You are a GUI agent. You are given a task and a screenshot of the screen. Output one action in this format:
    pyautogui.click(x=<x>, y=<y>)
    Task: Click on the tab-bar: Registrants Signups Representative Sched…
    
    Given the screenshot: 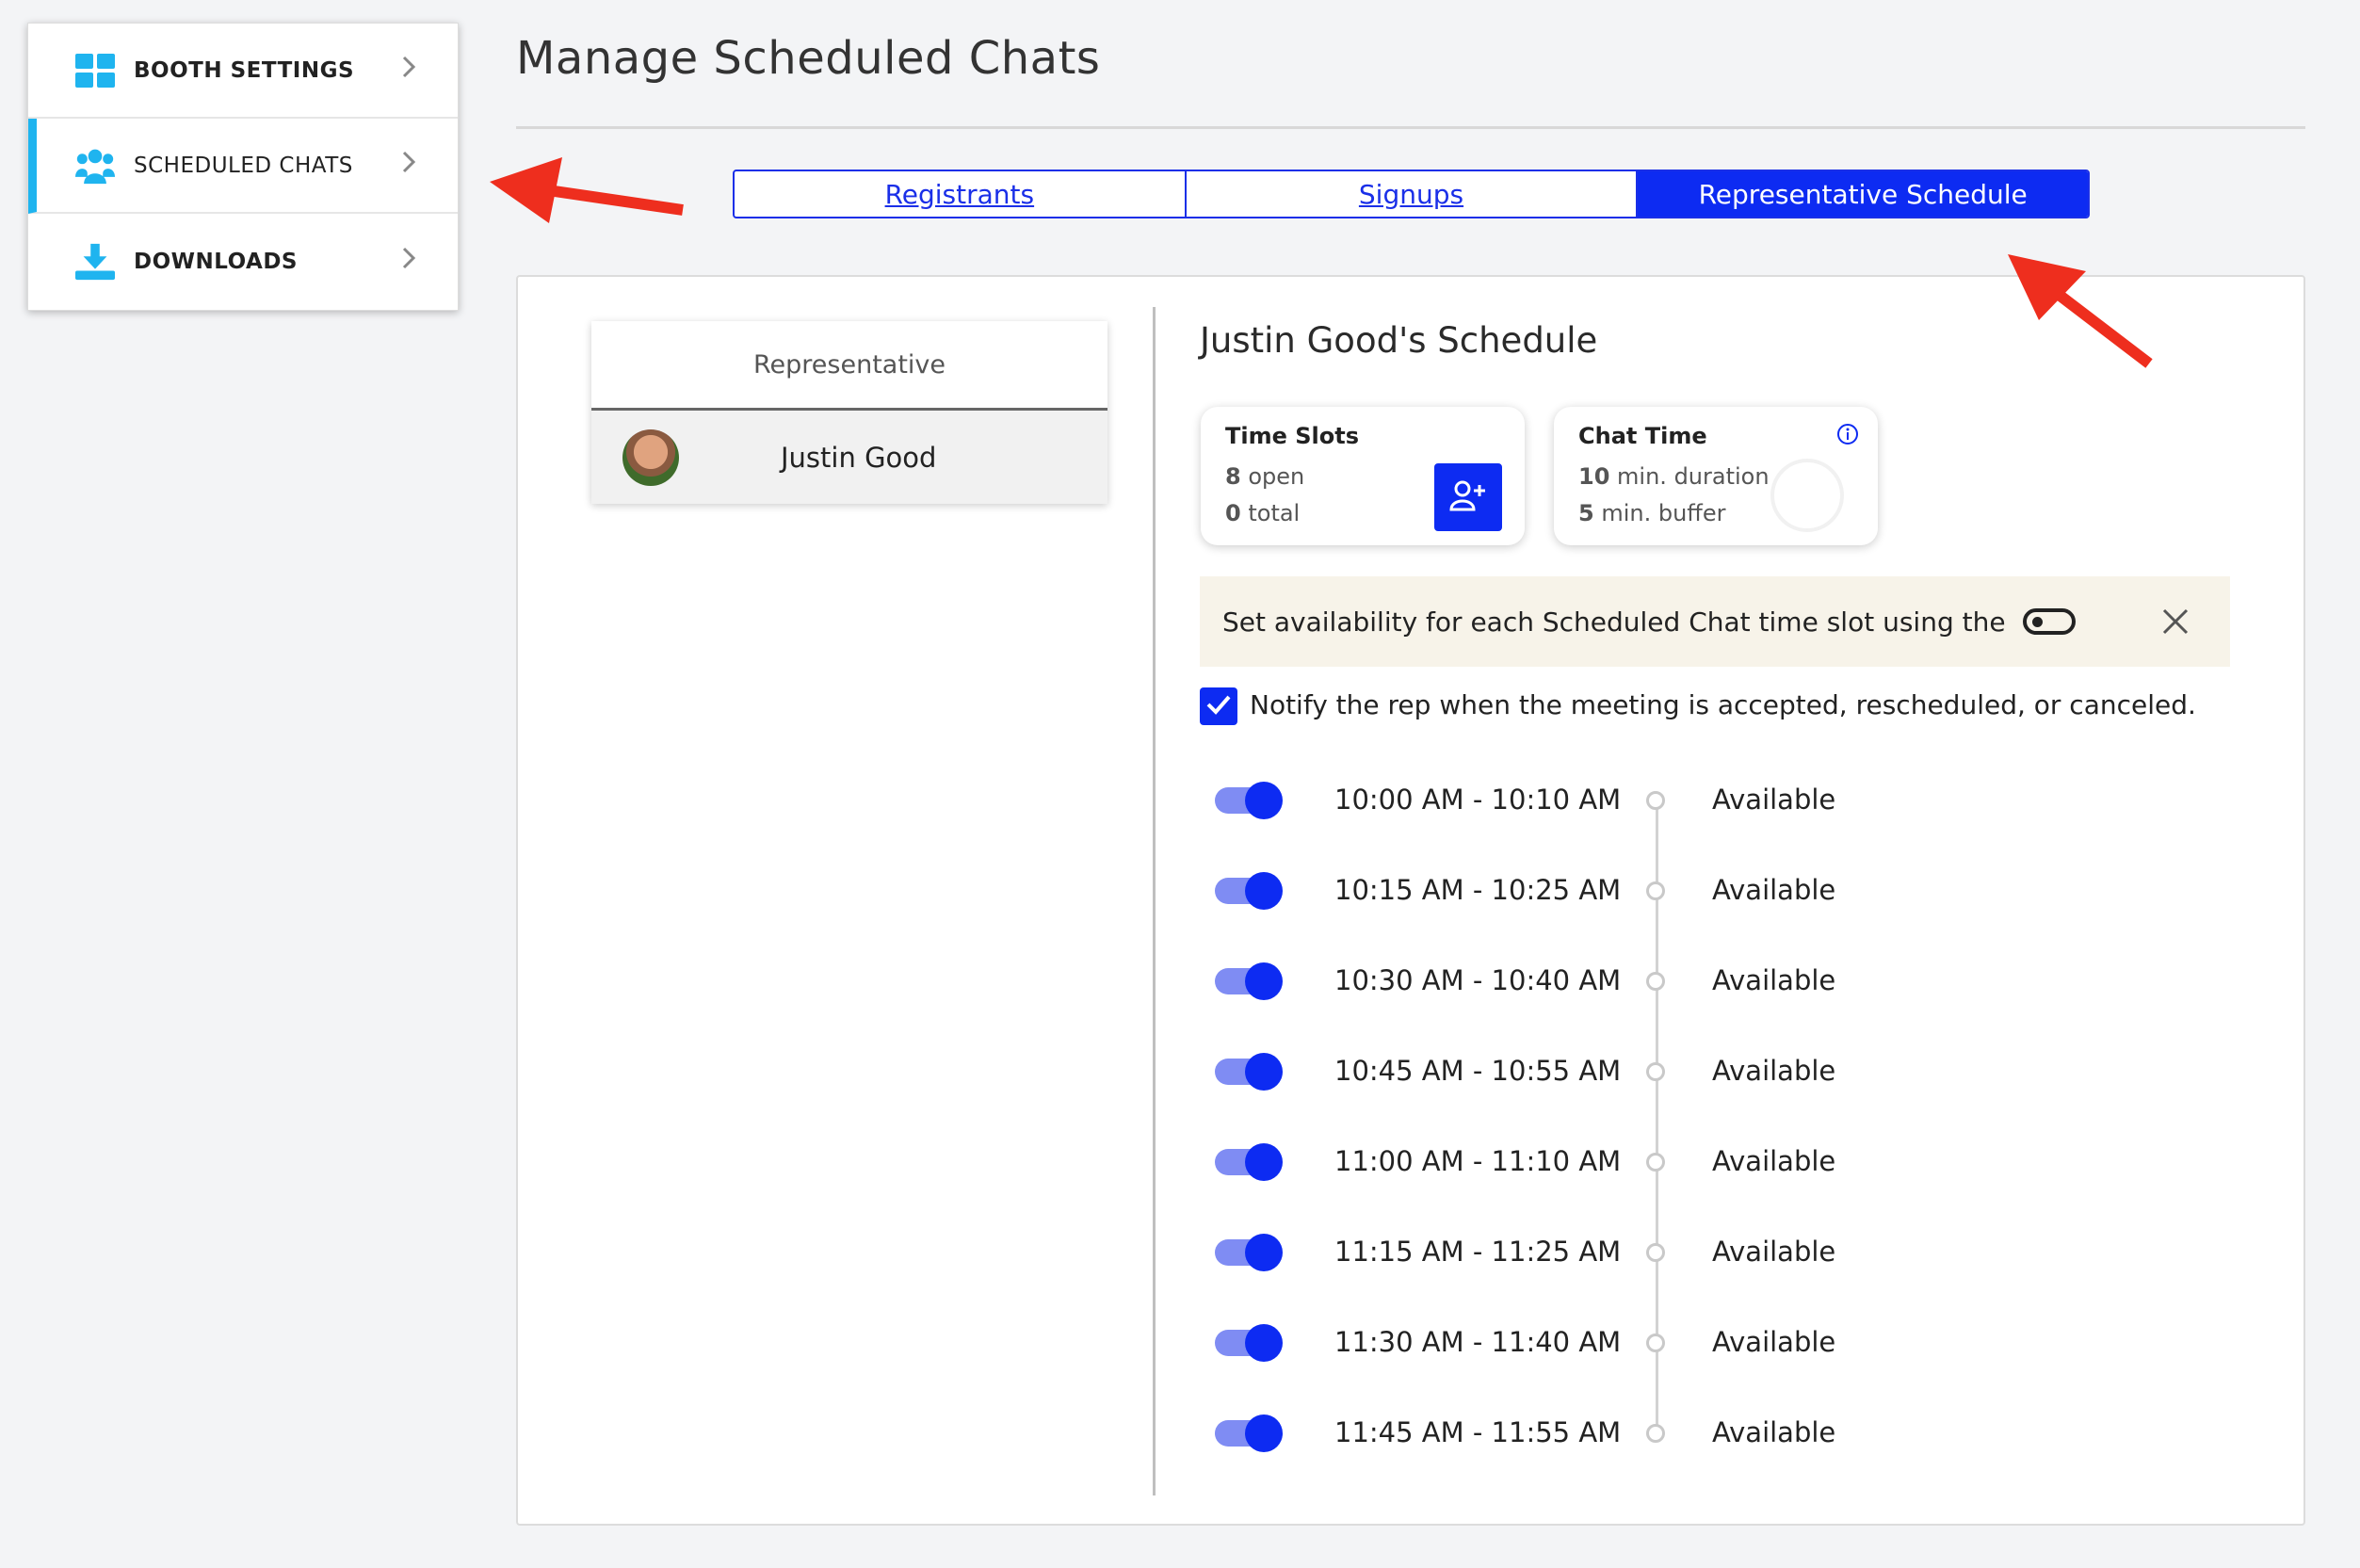 What is the action you would take?
    pyautogui.click(x=1411, y=194)
    